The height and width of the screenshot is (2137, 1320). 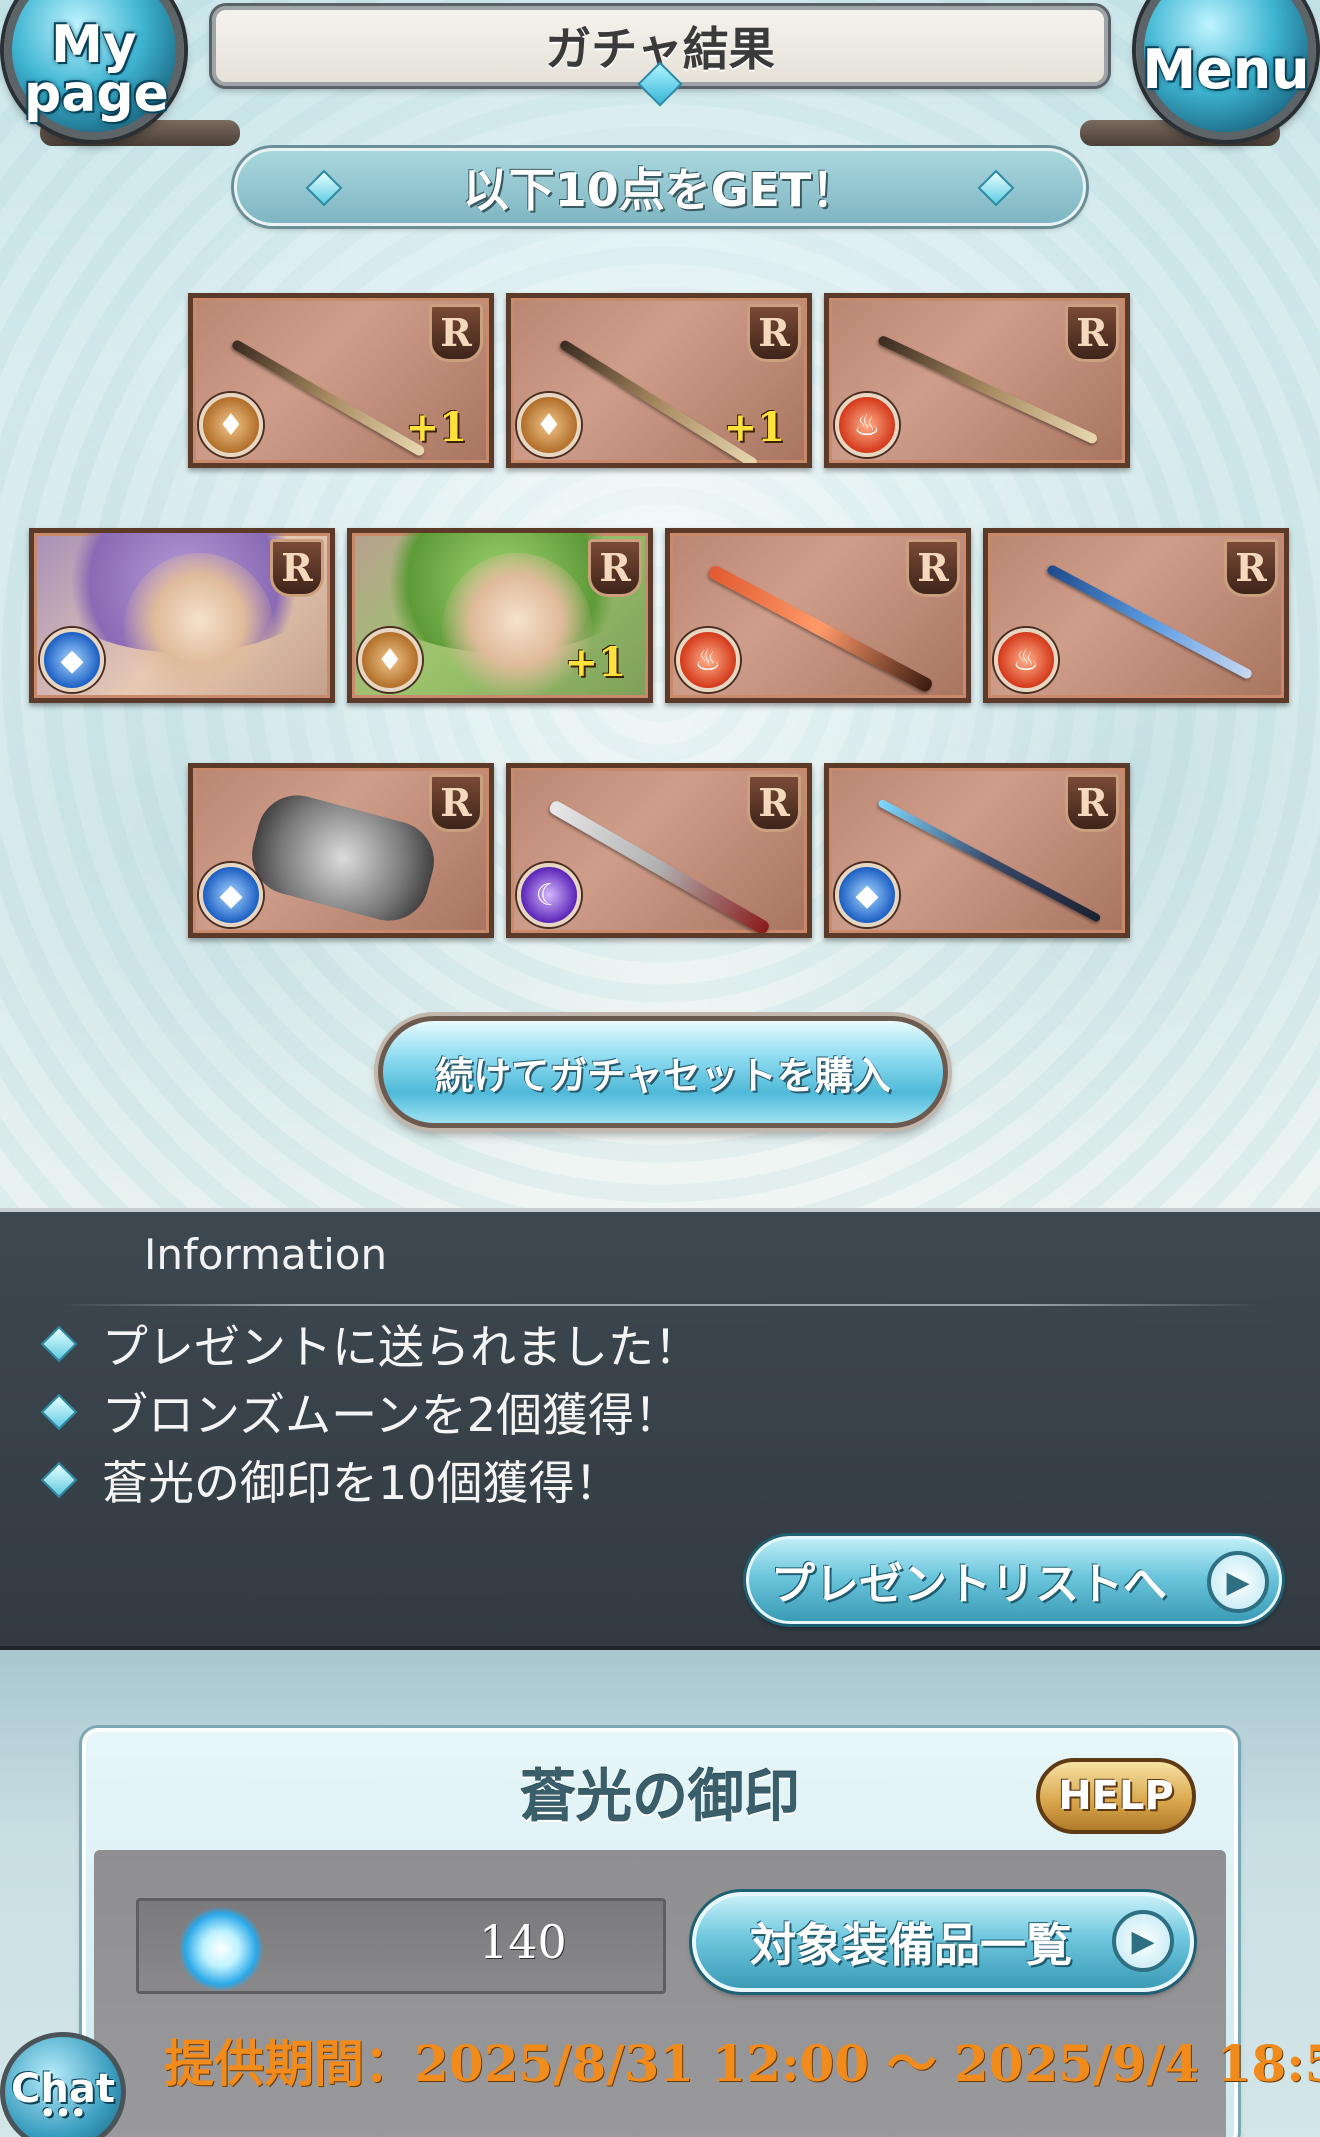 I want to click on information-item-text: プレゼントに送られました！, so click(x=401, y=1347).